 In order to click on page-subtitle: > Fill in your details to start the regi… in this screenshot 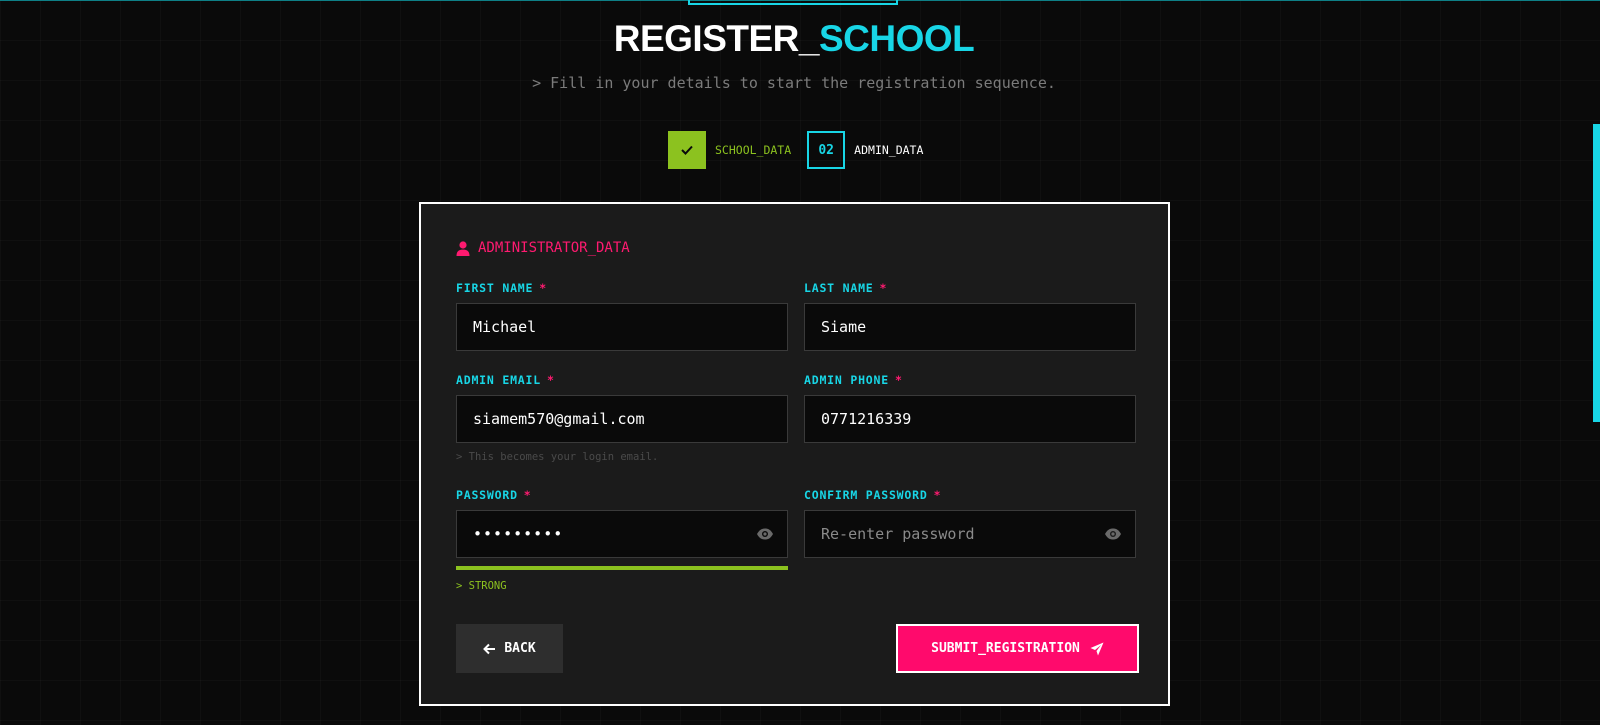, I will do `click(794, 83)`.